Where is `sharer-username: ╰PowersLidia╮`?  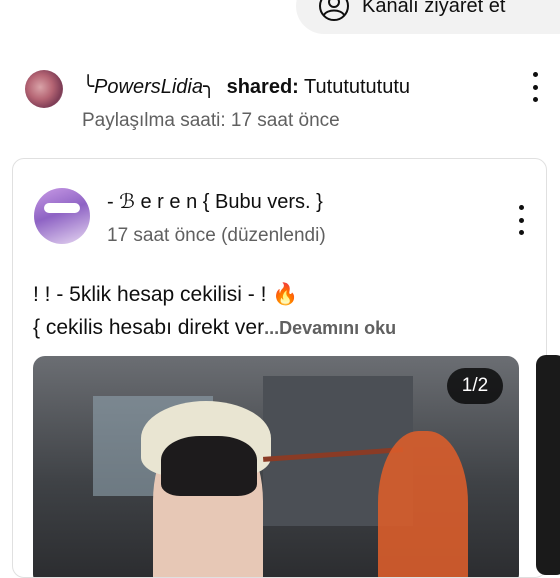 sharer-username: ╰PowersLidia╮ is located at coordinates (148, 87).